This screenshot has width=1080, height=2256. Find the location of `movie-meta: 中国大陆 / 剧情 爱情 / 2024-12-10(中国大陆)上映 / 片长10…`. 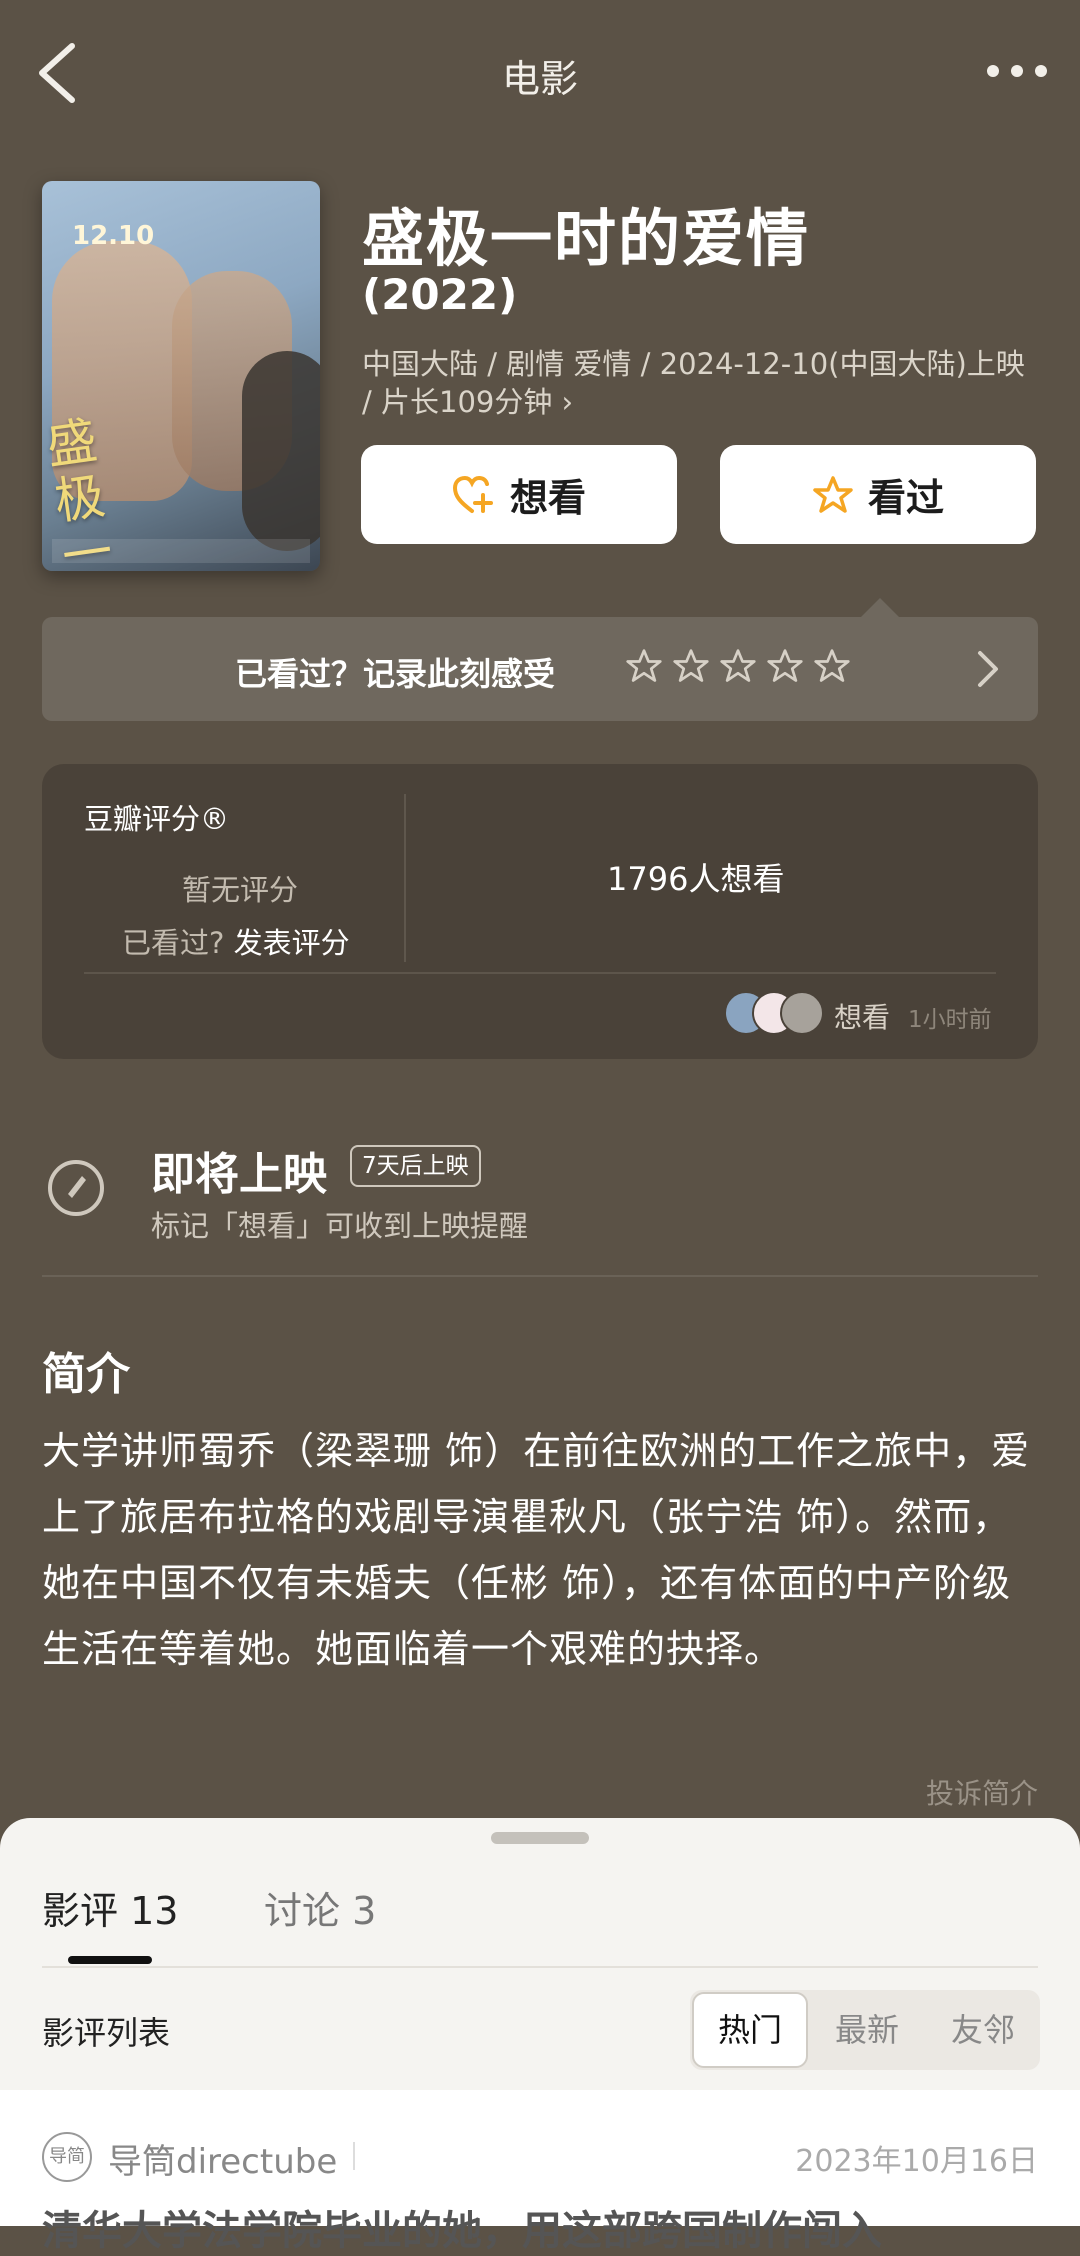

movie-meta: 中国大陆 / 剧情 爱情 / 2024-12-10(中国大陆)上映 / 片长10… is located at coordinates (702, 383).